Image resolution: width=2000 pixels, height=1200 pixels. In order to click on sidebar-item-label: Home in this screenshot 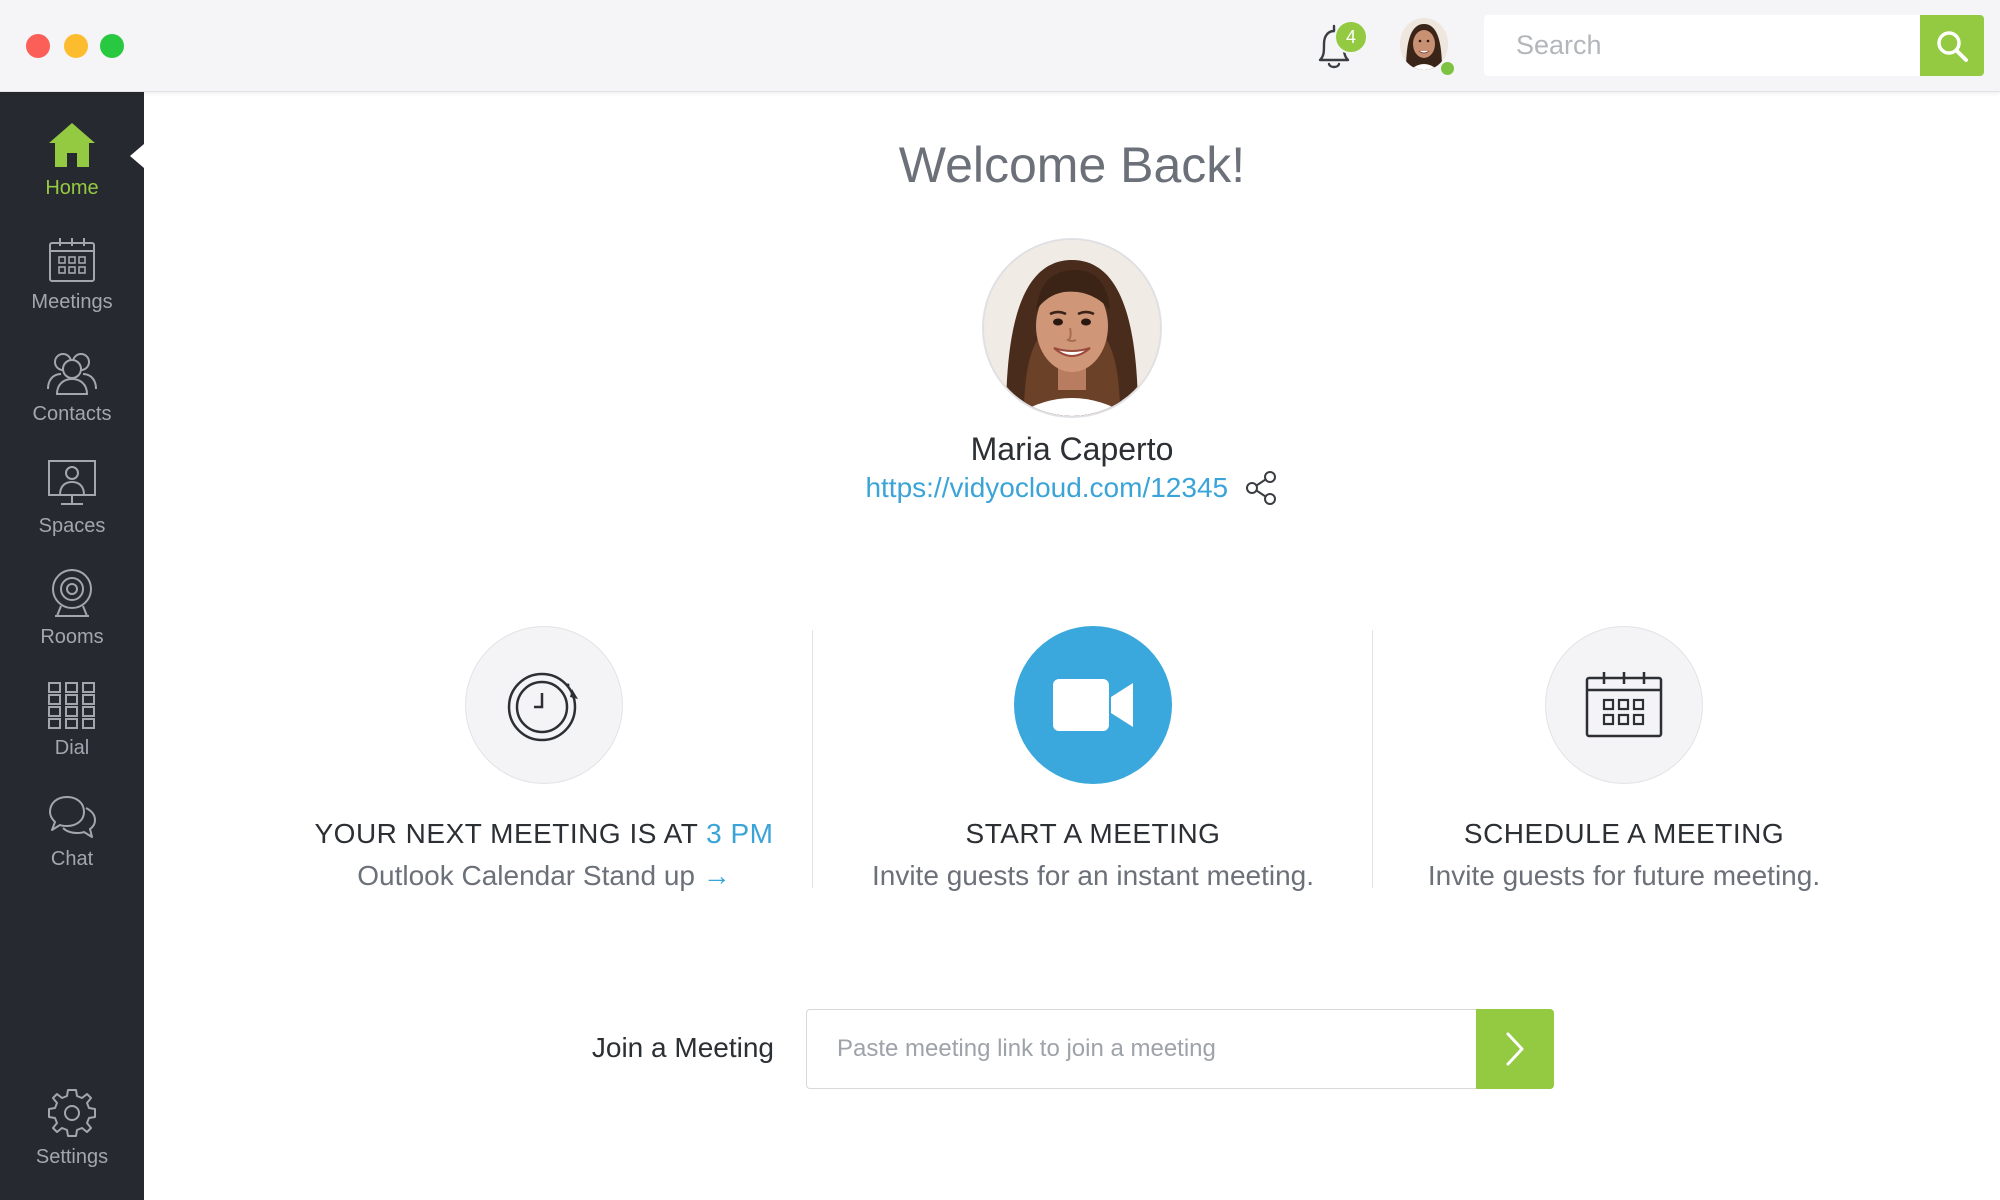, I will do `click(72, 188)`.